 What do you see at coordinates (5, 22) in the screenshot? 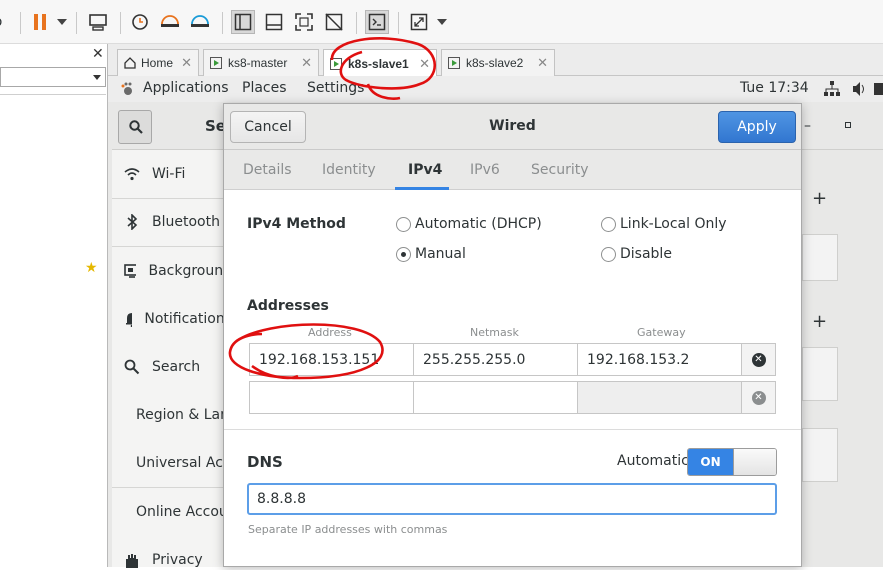
I see `partial-icon: o` at bounding box center [5, 22].